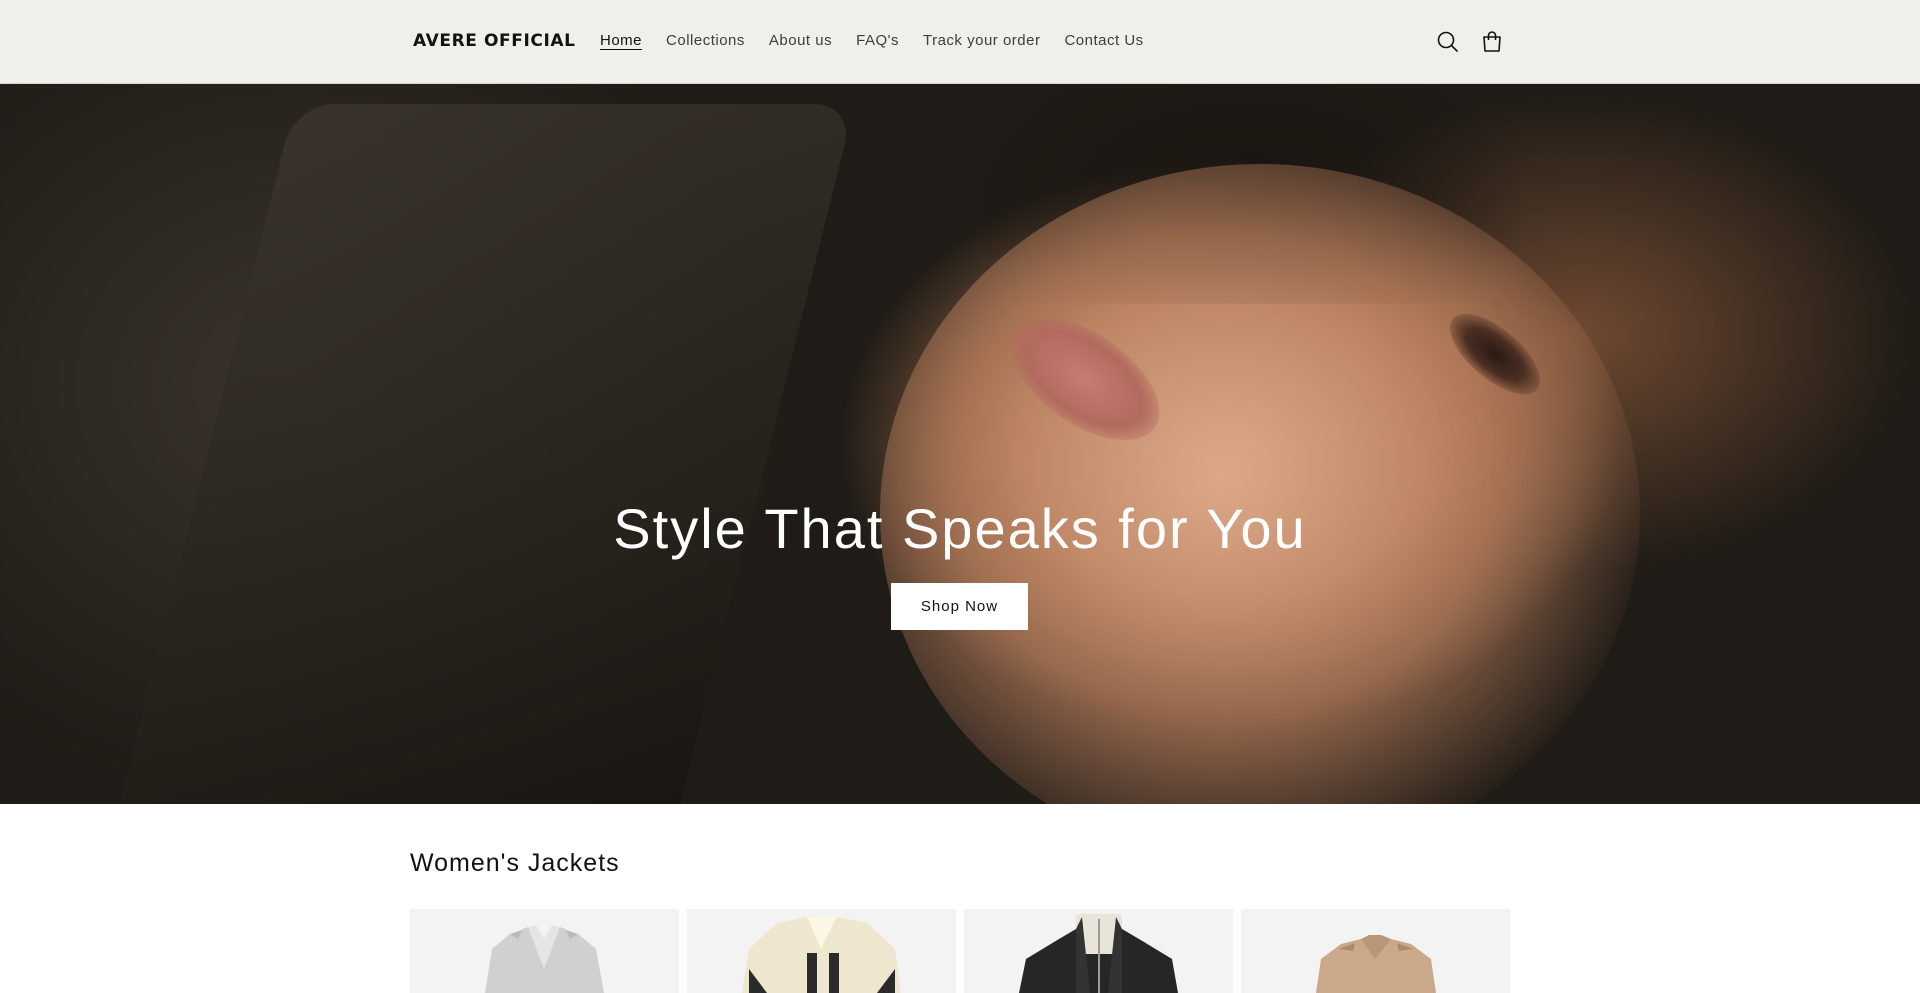  Describe the element at coordinates (960, 528) in the screenshot. I see `hero-title: Style That Speaks for You` at that location.